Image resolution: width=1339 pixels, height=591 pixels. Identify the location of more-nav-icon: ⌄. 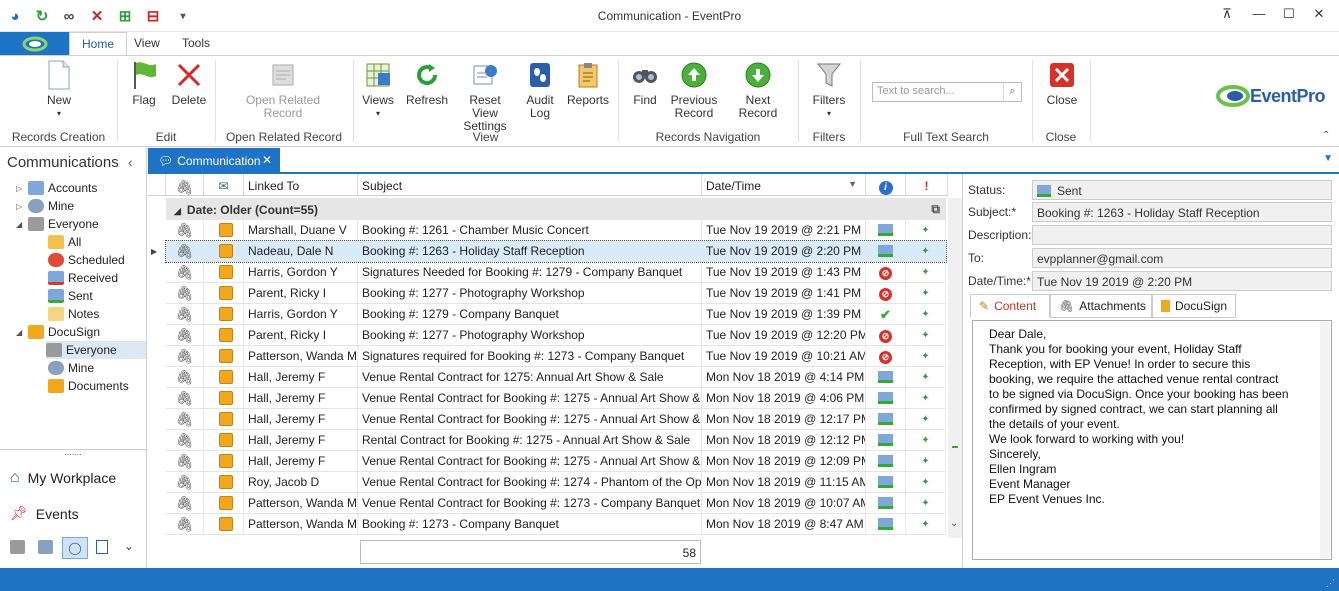
(129, 546).